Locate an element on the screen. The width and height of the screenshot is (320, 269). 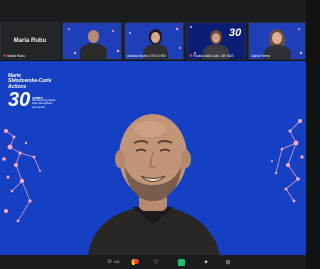
effects-button: ✦ is located at coordinates (206, 262).